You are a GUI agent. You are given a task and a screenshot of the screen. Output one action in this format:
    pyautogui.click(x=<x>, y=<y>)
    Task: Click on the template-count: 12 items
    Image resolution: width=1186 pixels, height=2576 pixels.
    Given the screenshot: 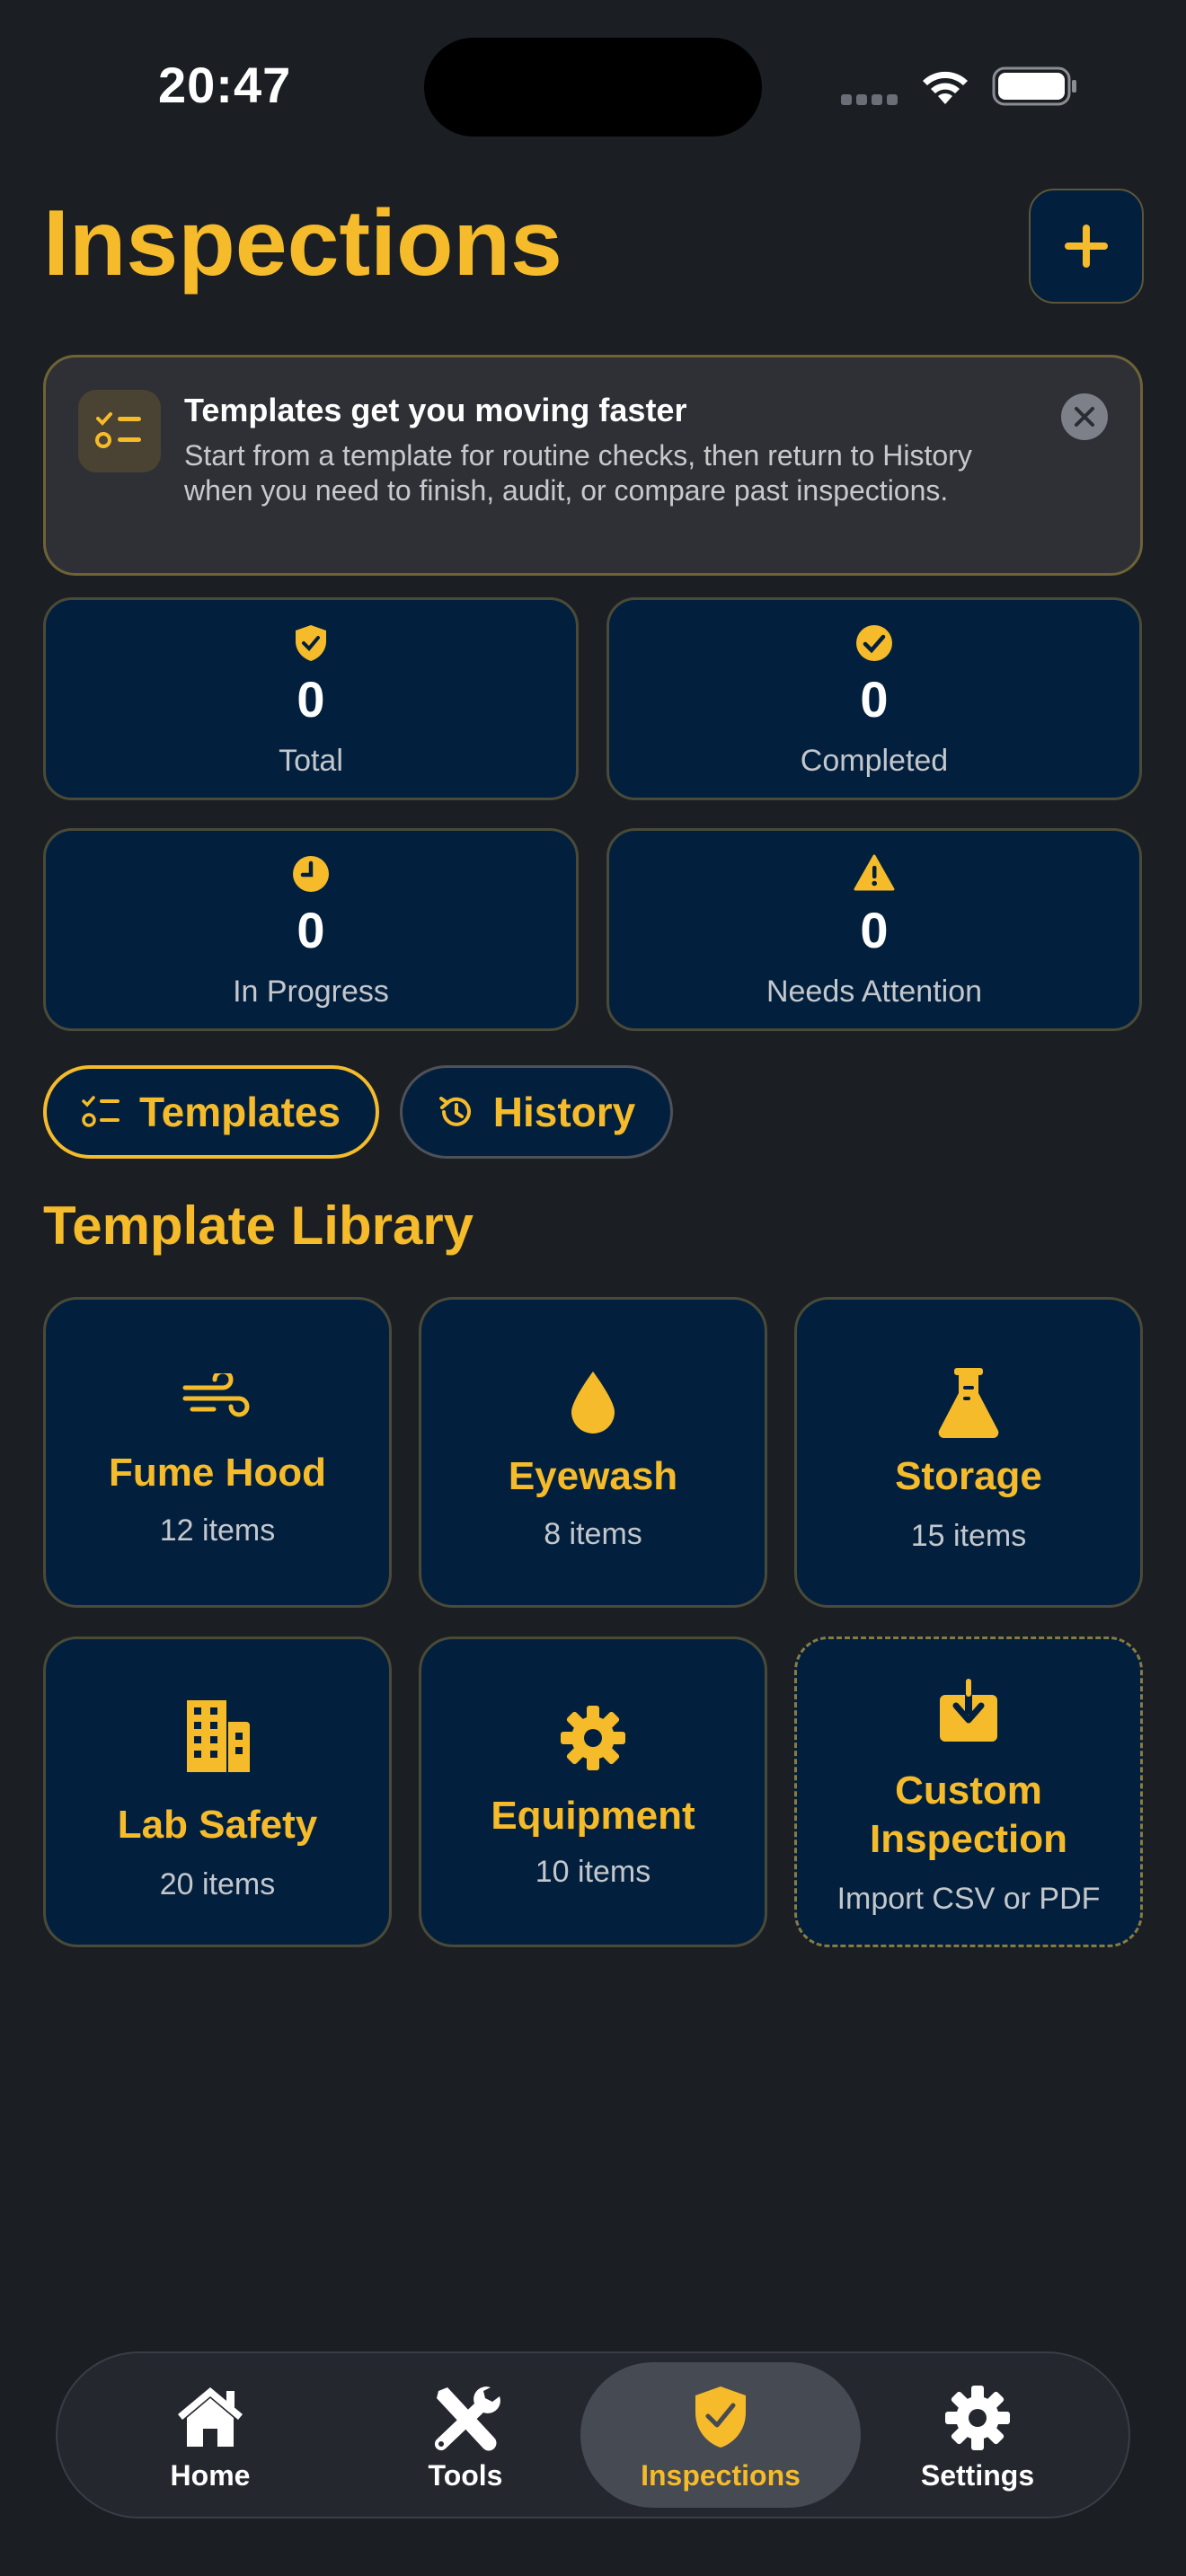 What is the action you would take?
    pyautogui.click(x=217, y=1530)
    